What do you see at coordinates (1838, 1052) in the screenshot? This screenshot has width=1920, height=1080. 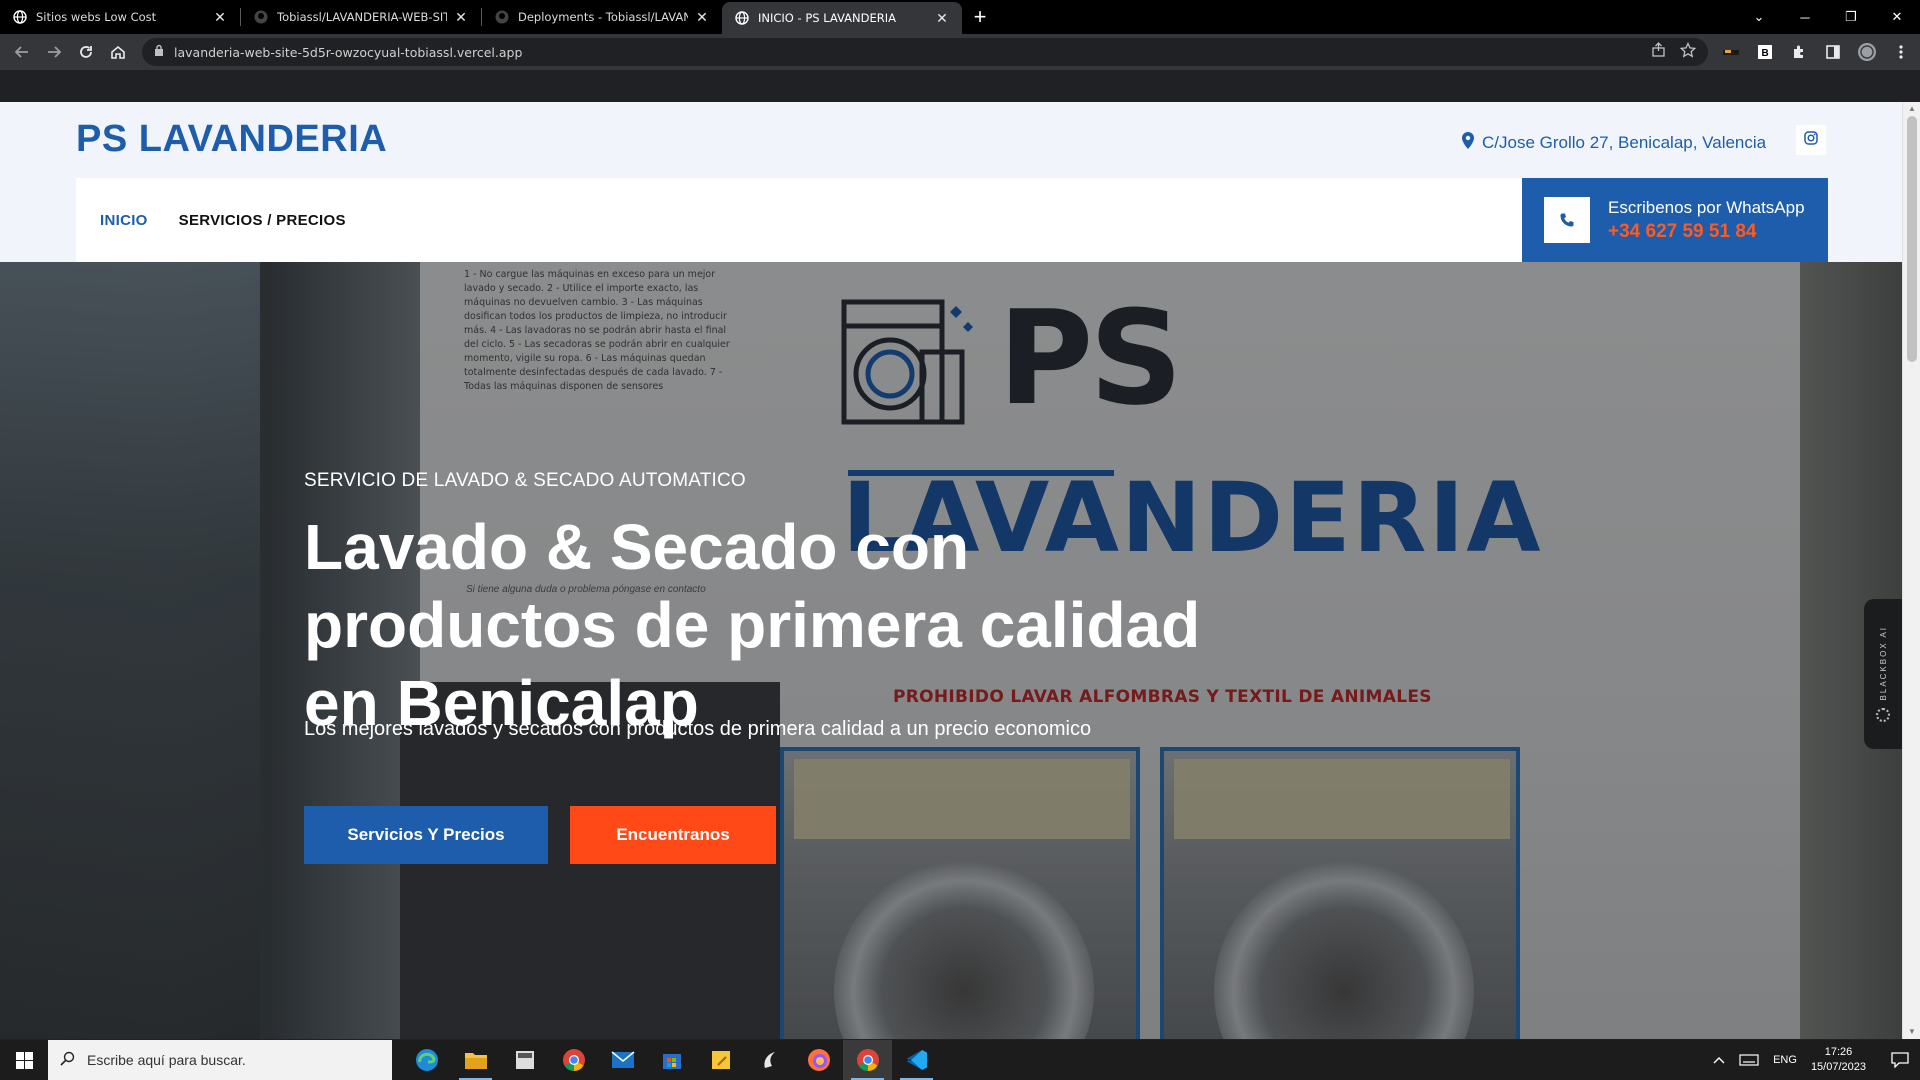 I see `clock-time: 17:26` at bounding box center [1838, 1052].